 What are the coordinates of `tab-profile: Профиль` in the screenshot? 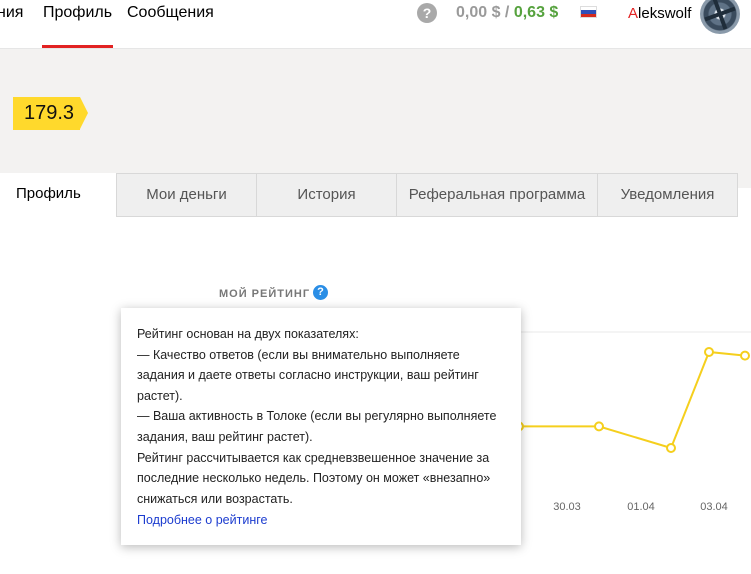 It's located at (58, 195).